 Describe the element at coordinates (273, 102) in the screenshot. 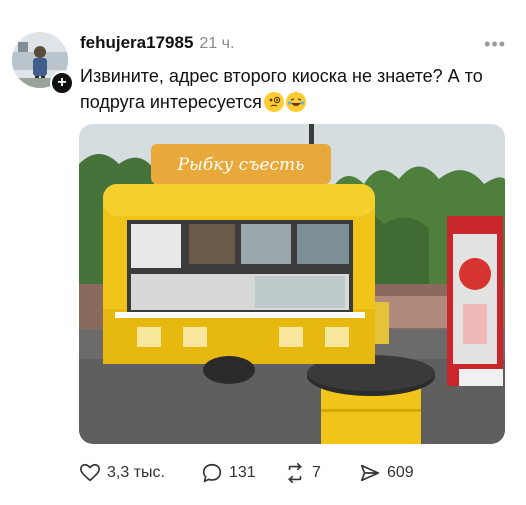

I see `face-with-monocle-icon` at that location.